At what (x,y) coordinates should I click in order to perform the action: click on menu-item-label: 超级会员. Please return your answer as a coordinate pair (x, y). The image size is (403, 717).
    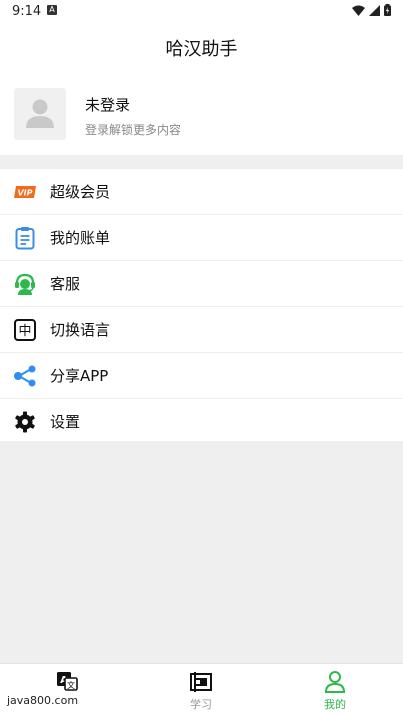
    Looking at the image, I should click on (80, 192).